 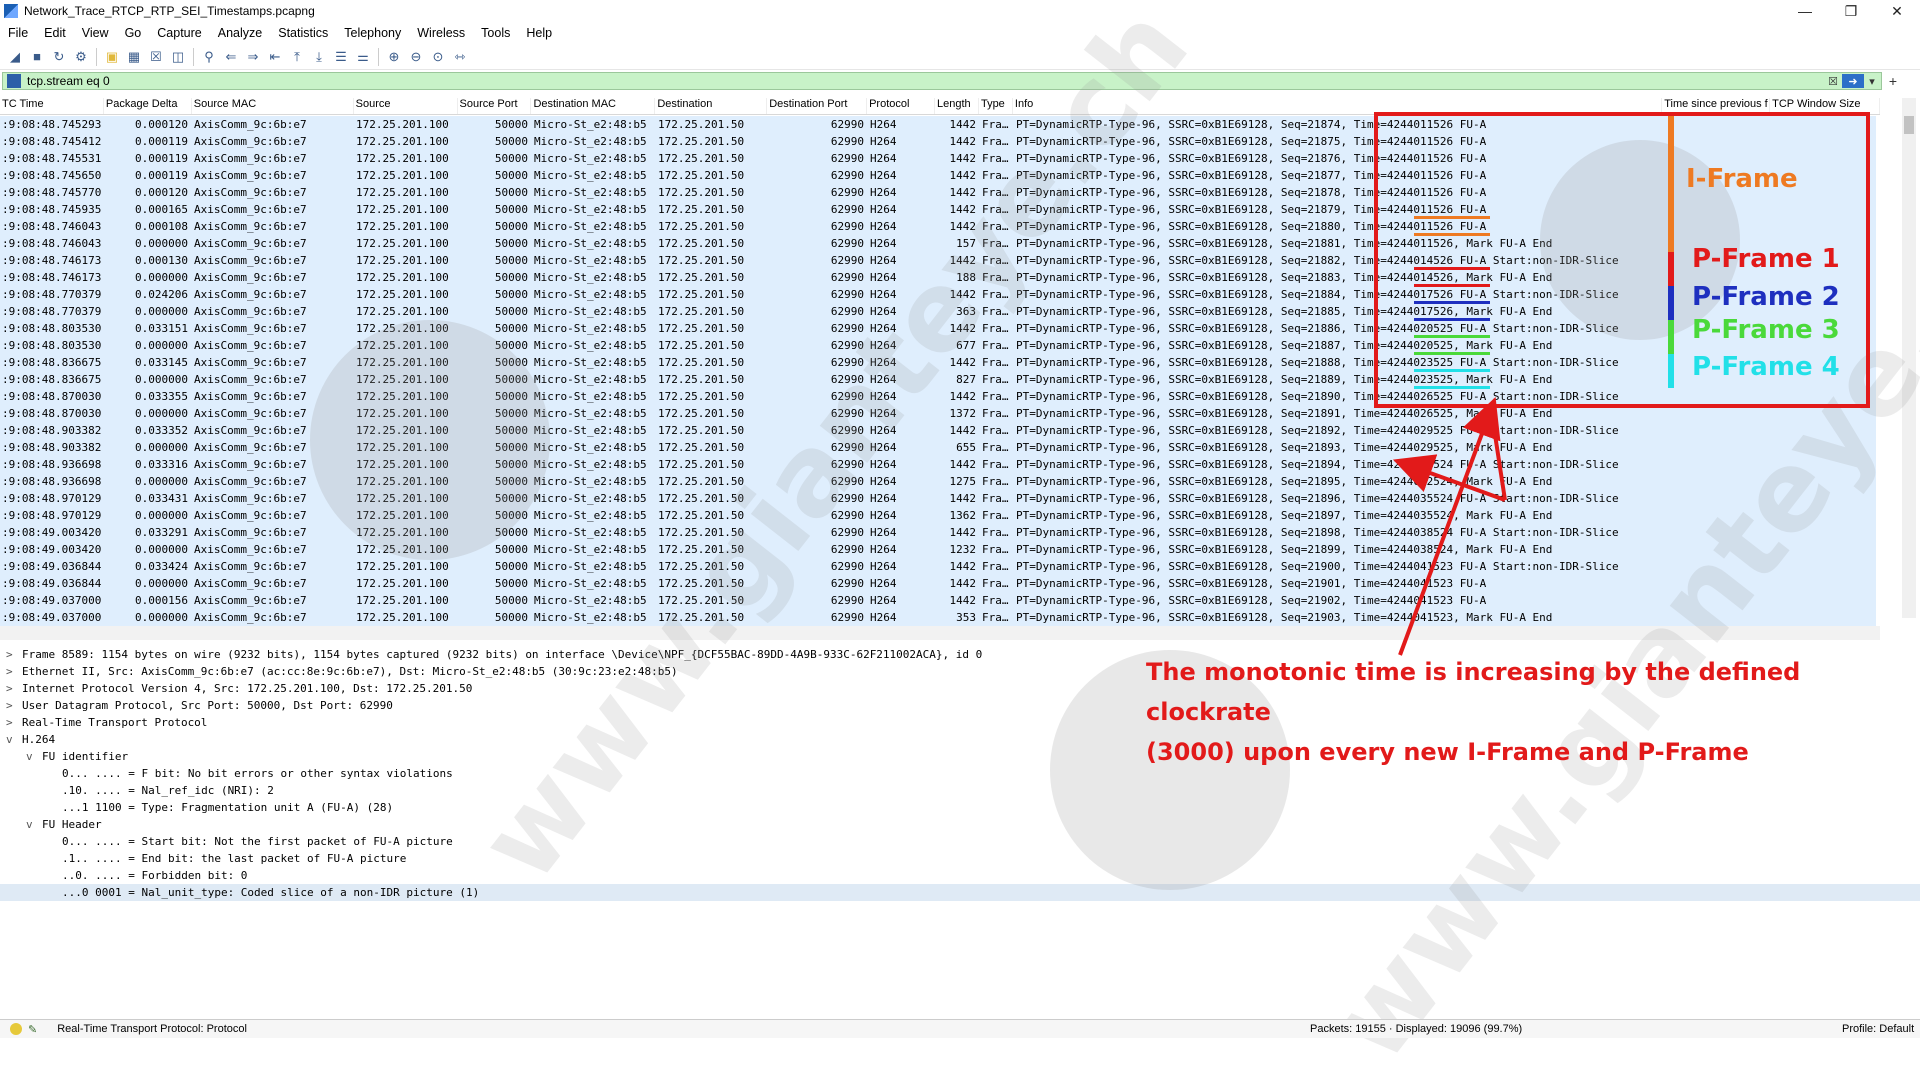 What do you see at coordinates (161, 617) in the screenshot?
I see `packet-cell: 0.000000` at bounding box center [161, 617].